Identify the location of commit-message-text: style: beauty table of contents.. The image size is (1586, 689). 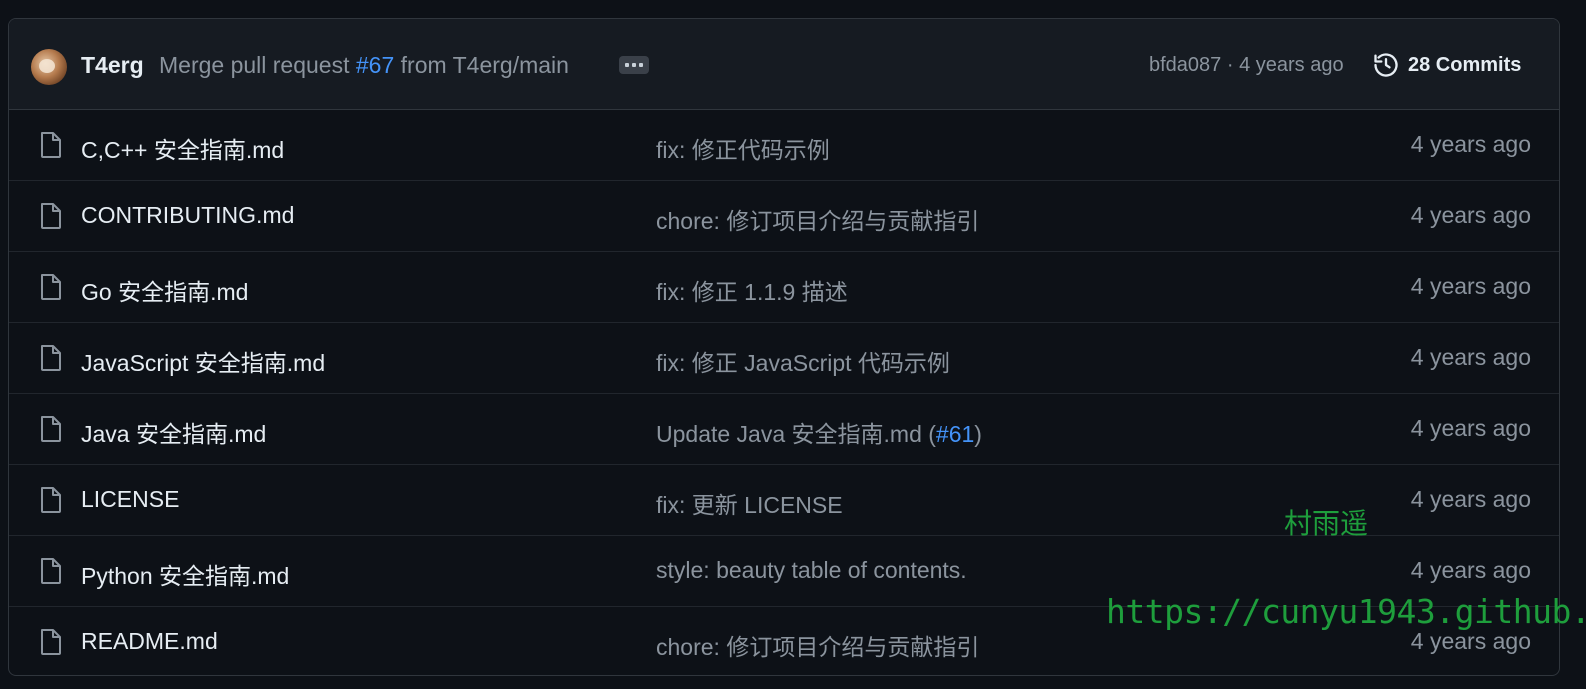
(811, 570).